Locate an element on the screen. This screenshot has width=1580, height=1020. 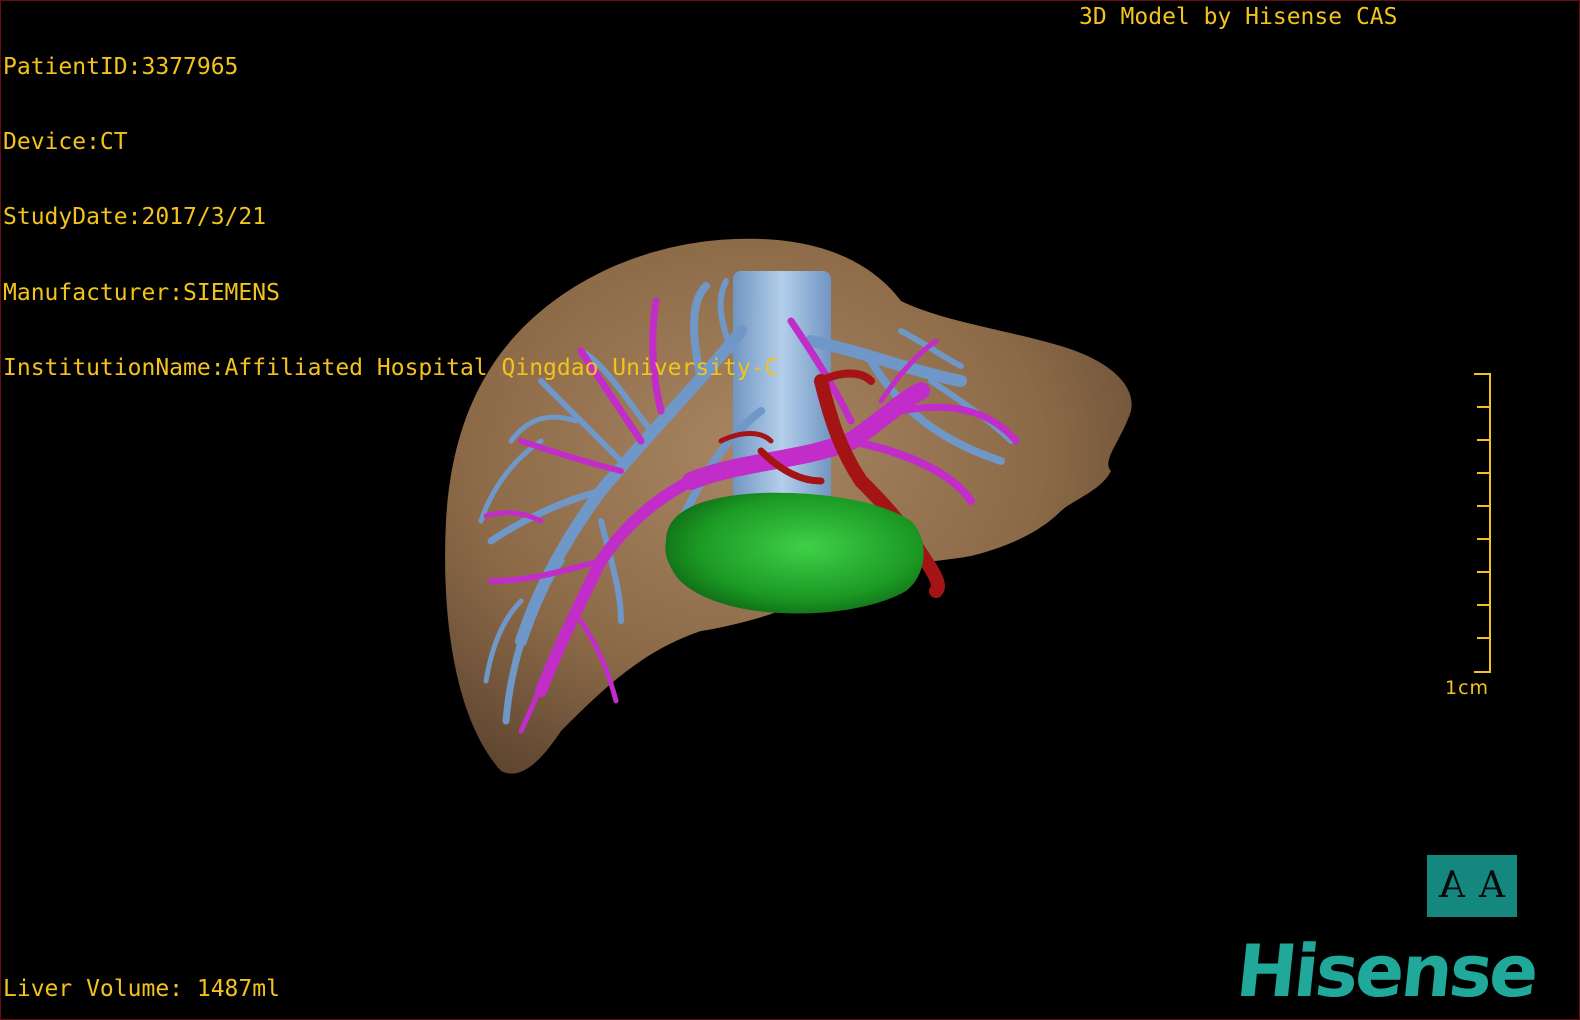
patient-id-label: PatientID:3377965 is located at coordinates (121, 67).